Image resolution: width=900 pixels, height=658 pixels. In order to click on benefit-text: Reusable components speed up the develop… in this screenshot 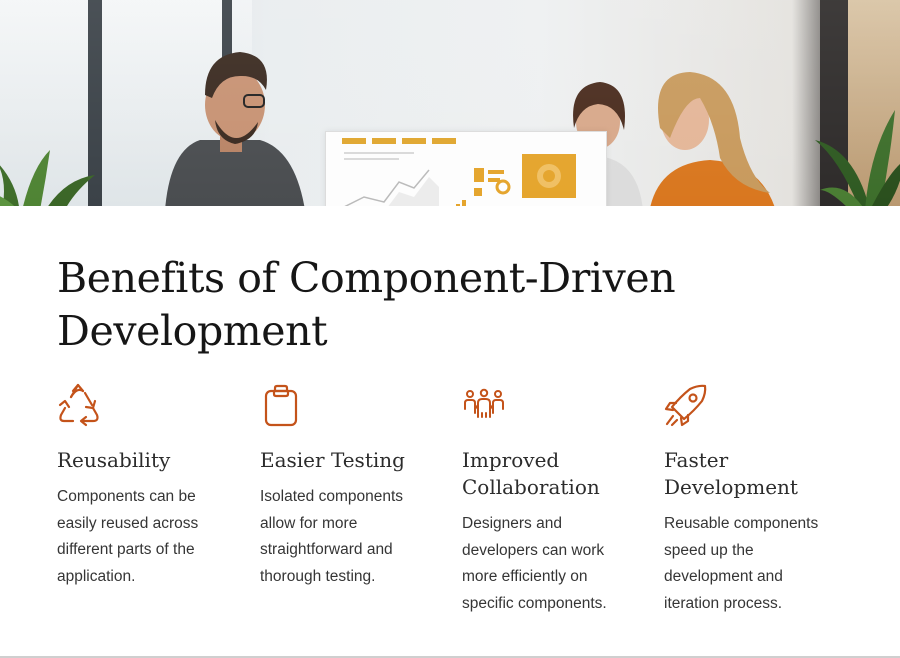, I will do `click(741, 563)`.